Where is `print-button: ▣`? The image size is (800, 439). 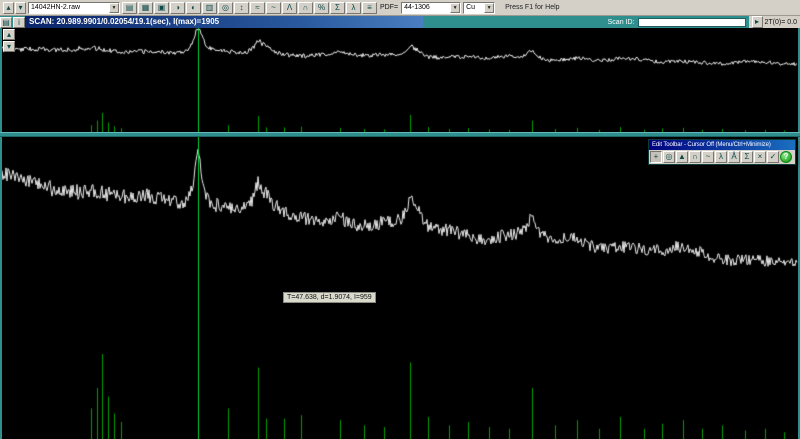 print-button: ▣ is located at coordinates (161, 7).